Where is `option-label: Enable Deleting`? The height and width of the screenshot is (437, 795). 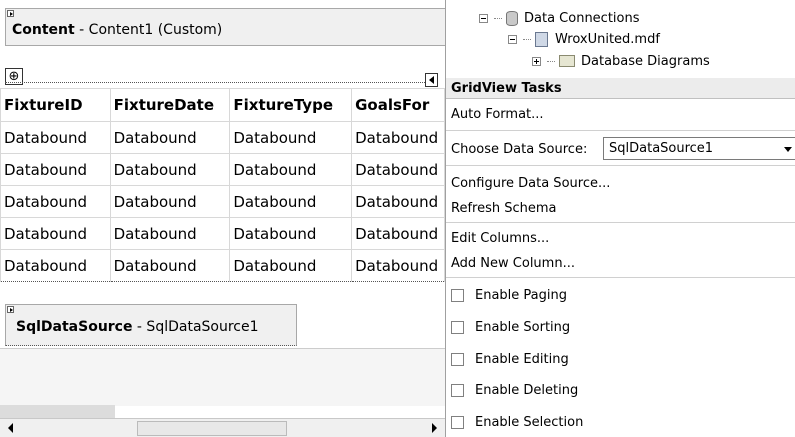 option-label: Enable Deleting is located at coordinates (527, 390).